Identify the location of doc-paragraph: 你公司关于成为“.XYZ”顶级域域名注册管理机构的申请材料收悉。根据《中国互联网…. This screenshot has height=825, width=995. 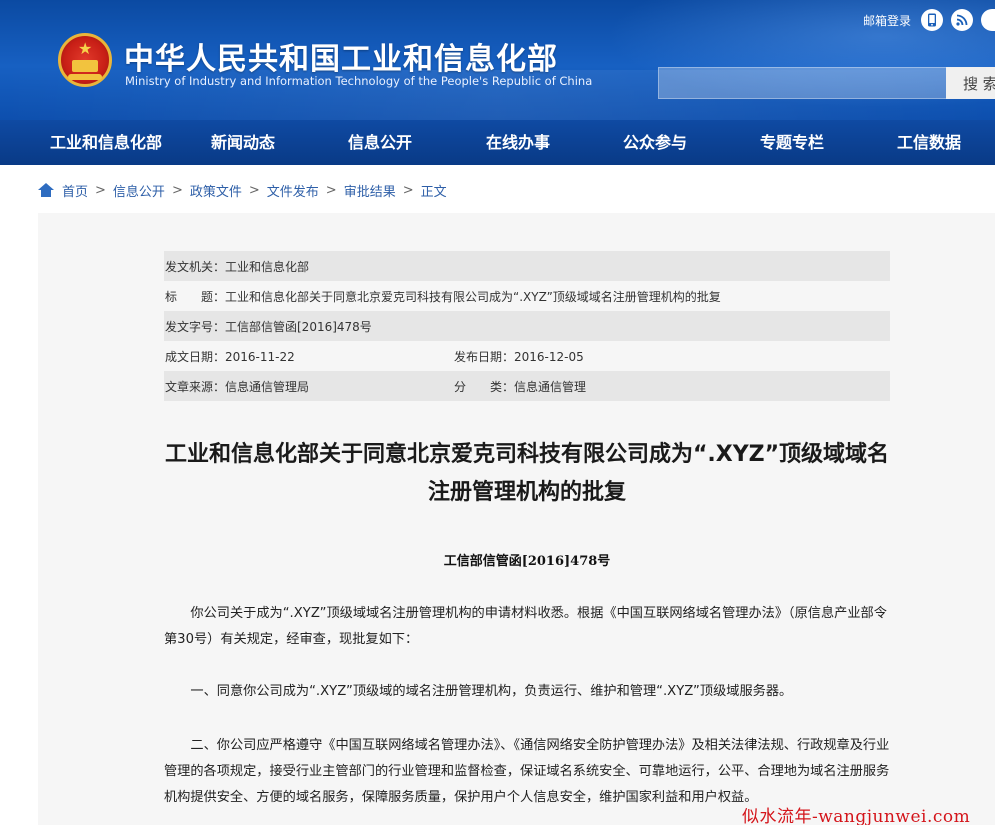
(525, 626).